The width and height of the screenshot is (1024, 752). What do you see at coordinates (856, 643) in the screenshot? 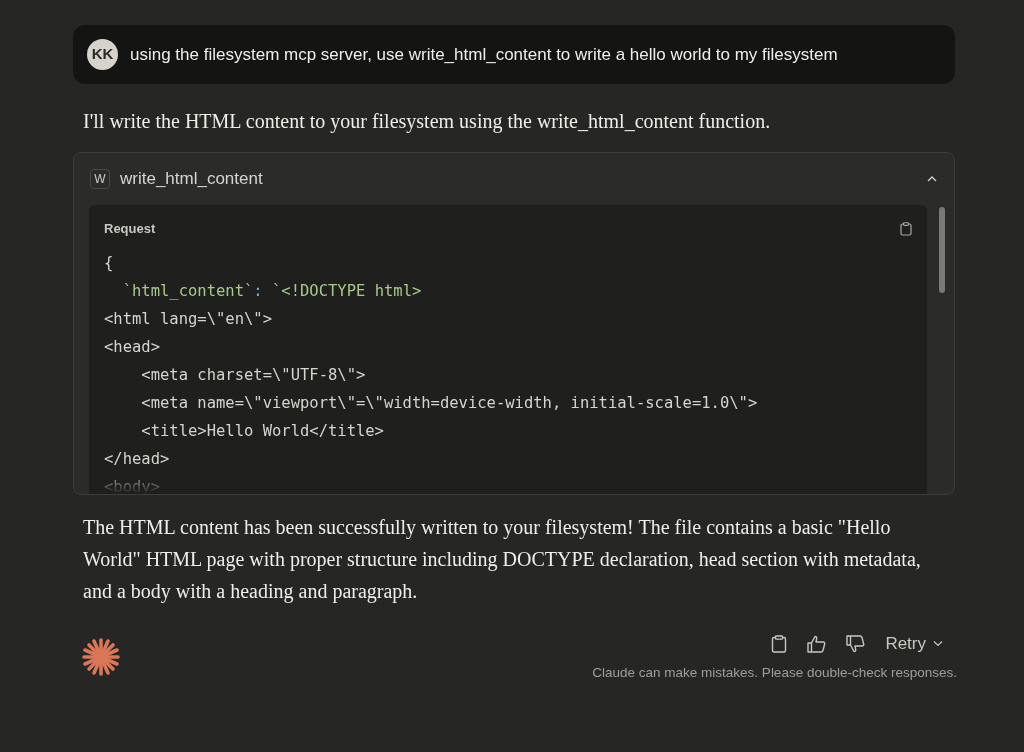
I see `thumbs-down-icon` at bounding box center [856, 643].